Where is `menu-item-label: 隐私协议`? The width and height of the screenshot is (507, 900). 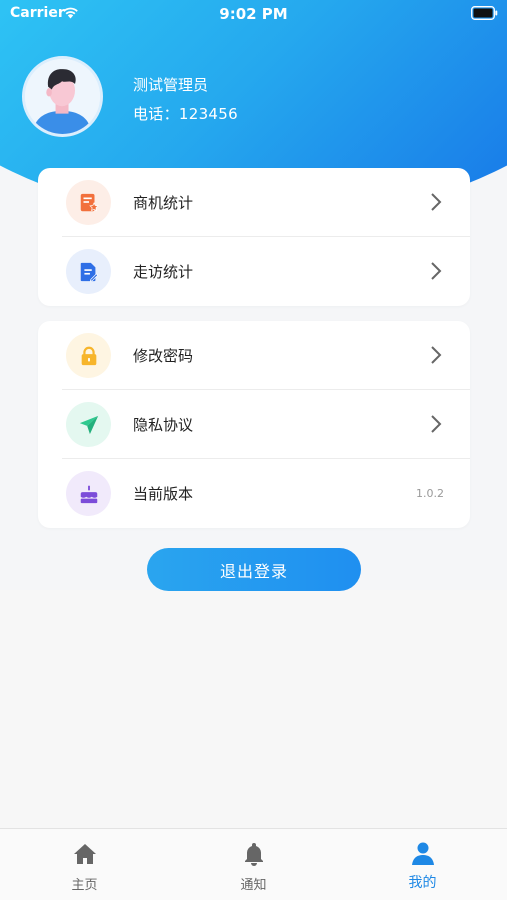 menu-item-label: 隐私协议 is located at coordinates (163, 425).